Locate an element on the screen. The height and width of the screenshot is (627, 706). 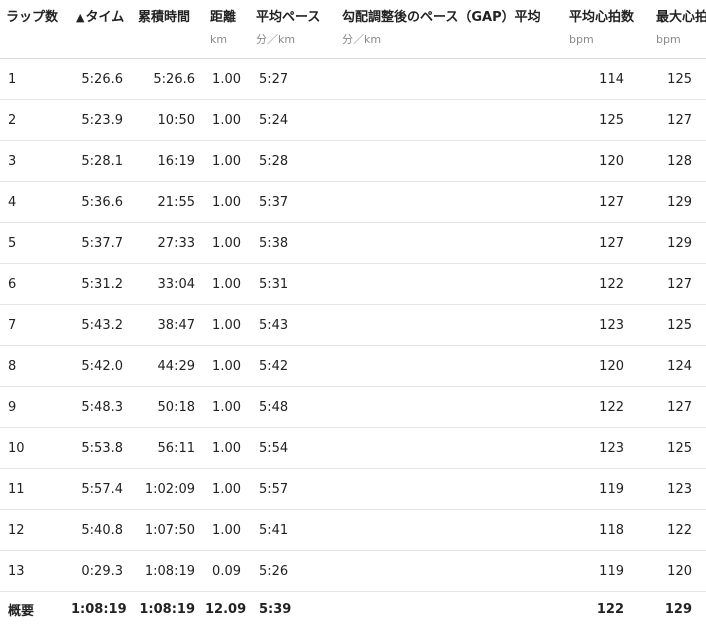
table-row: 6 5:31.2 33:04 1.00 5:31 122 127 is located at coordinates (353, 284).